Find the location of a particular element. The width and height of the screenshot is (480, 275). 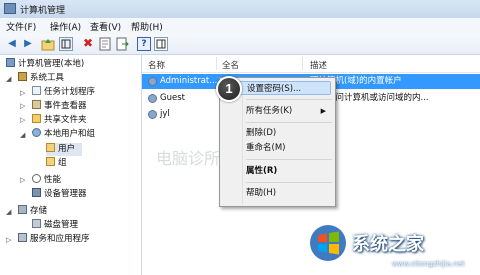

list-header: 名称 全名 描述 is located at coordinates (311, 64).